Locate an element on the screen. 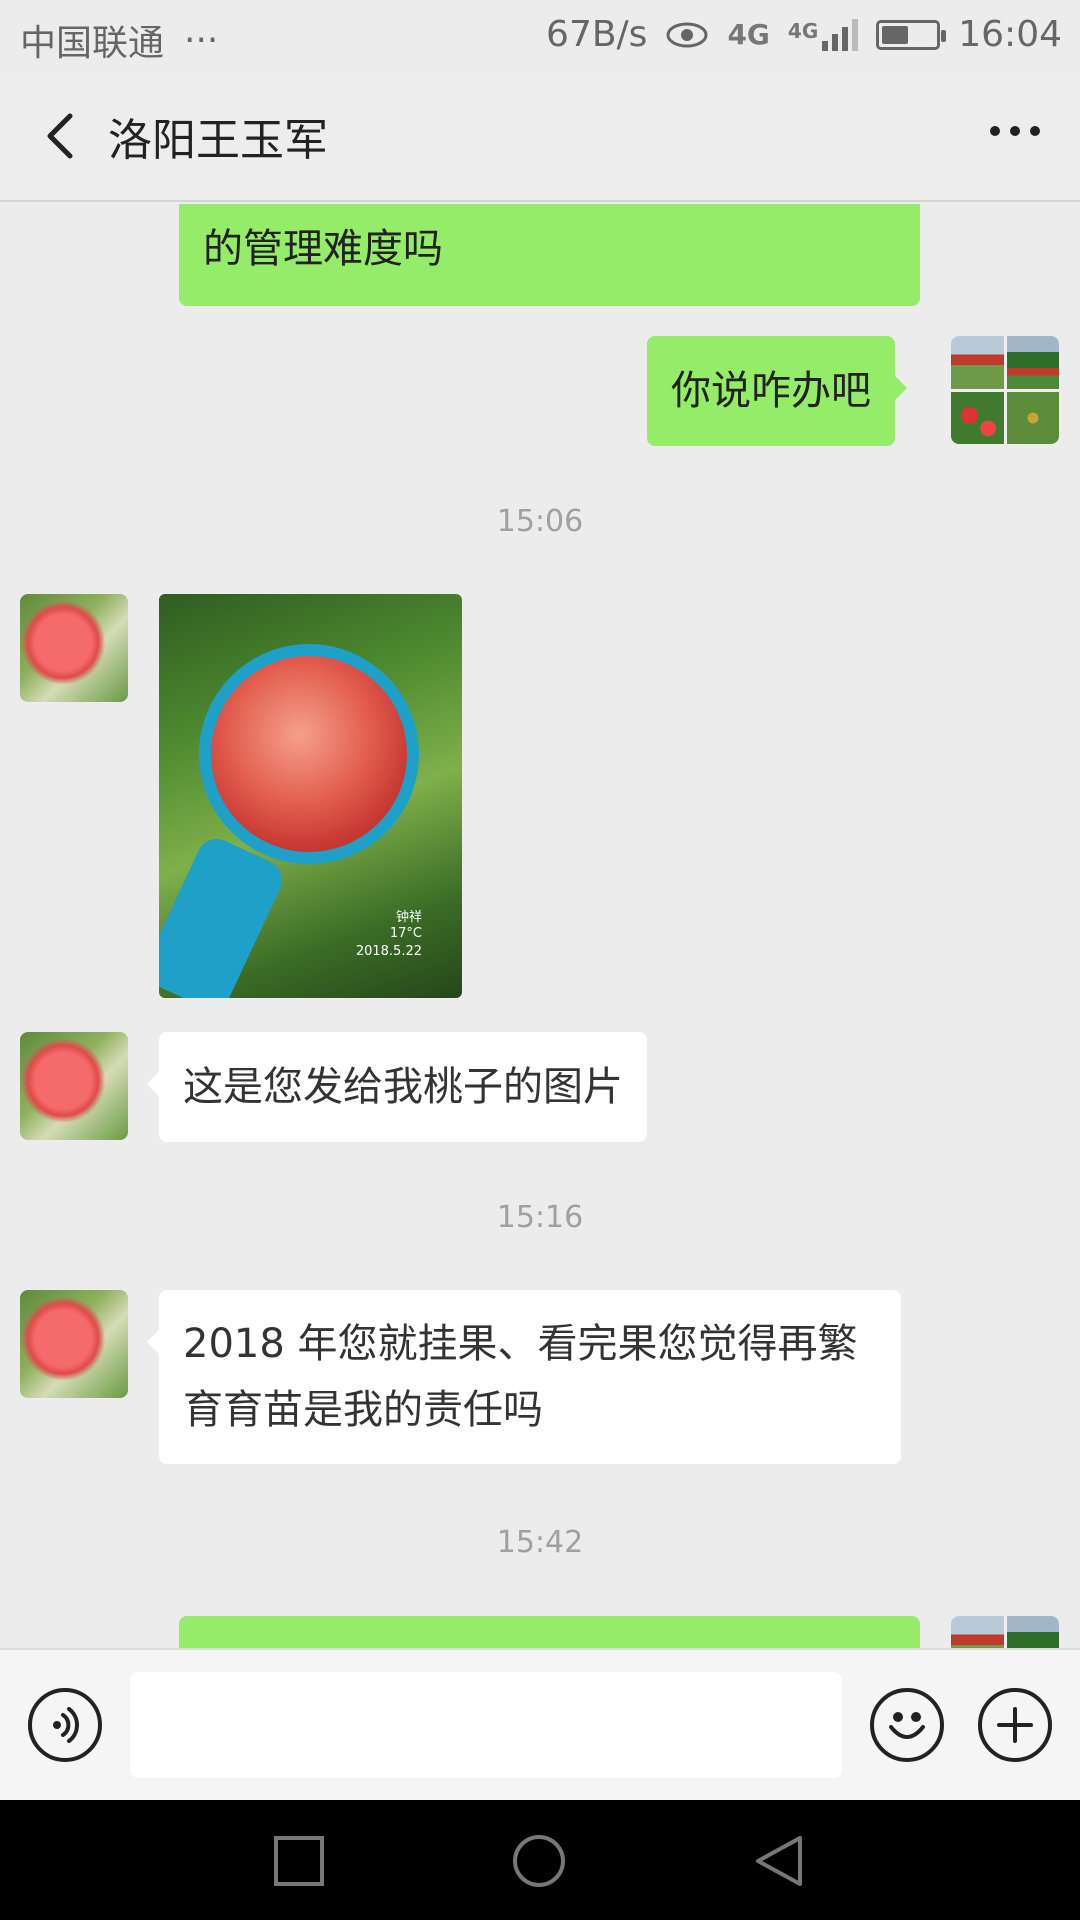 The image size is (1080, 1920). message-input is located at coordinates (486, 1725).